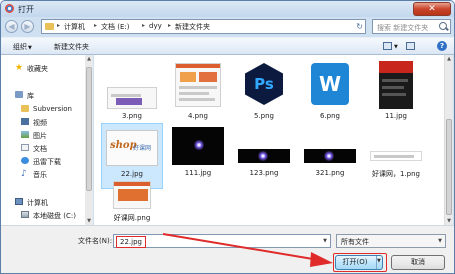 This screenshot has height=274, width=455. I want to click on file-name: 6.png, so click(329, 116).